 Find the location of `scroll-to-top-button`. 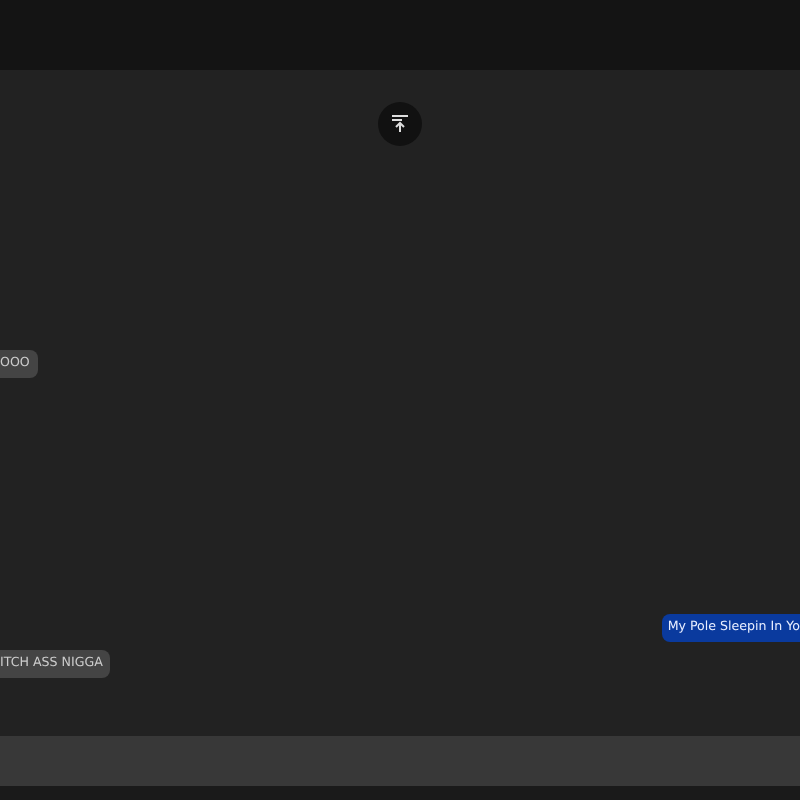

scroll-to-top-button is located at coordinates (400, 124).